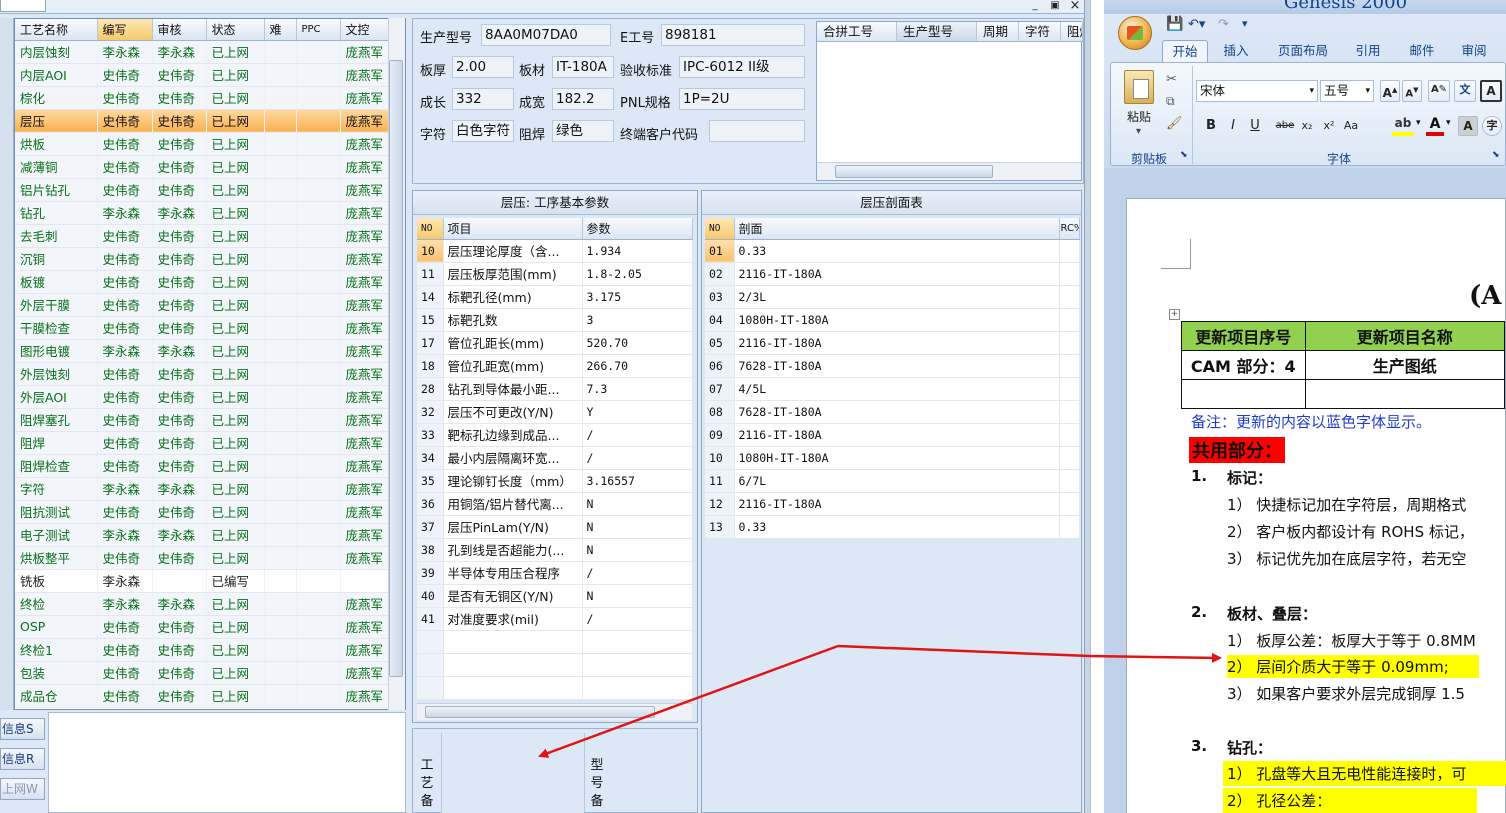 The image size is (1506, 813). I want to click on model-field: 8AA0M07DA0, so click(546, 35).